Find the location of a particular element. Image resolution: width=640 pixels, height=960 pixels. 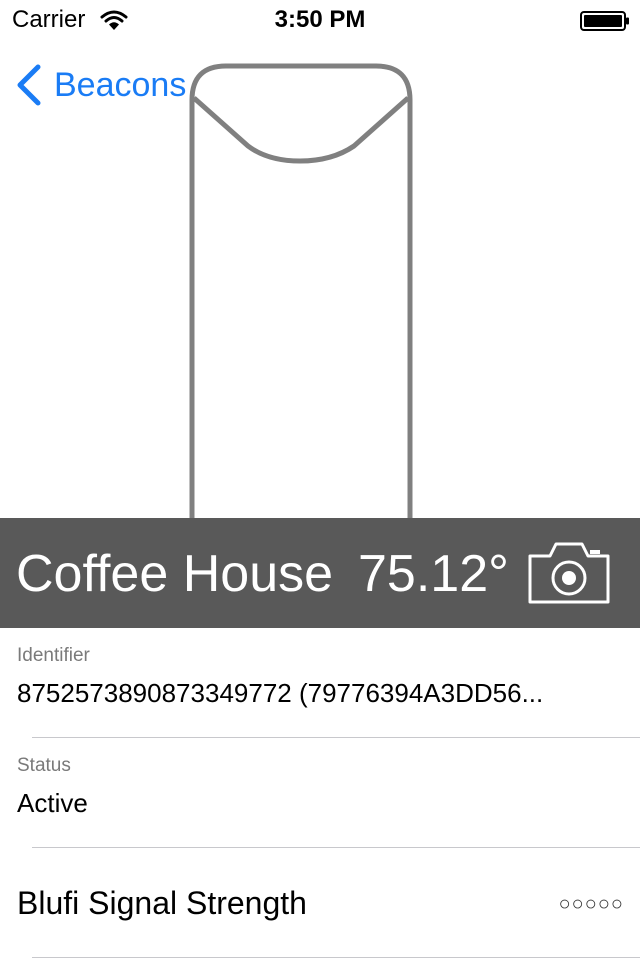

signal-strength-label: Blufi Signal Strength is located at coordinates (162, 903).